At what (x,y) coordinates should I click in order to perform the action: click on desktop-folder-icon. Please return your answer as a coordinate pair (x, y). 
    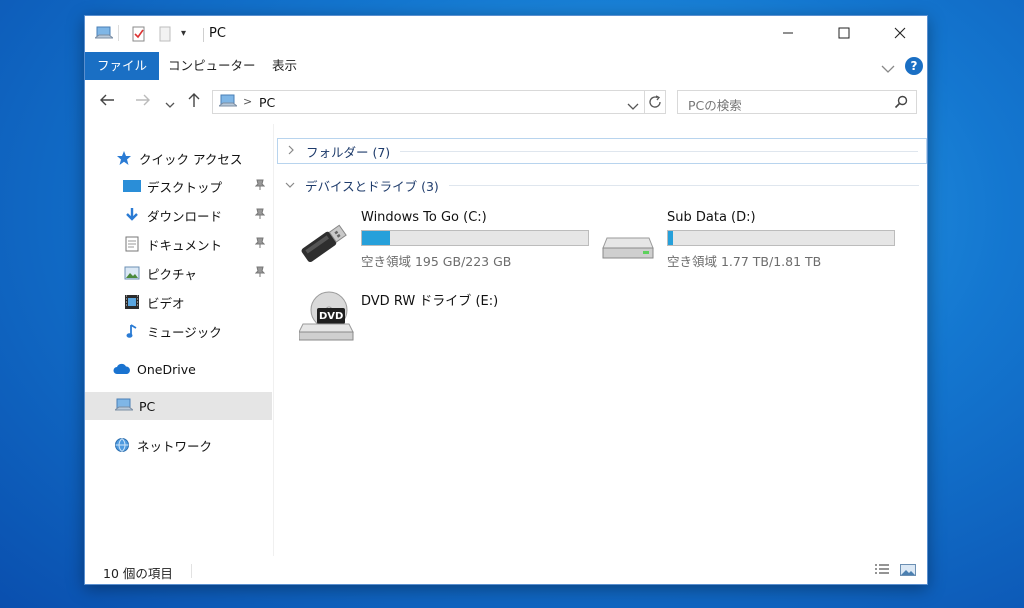
    Looking at the image, I should click on (132, 186).